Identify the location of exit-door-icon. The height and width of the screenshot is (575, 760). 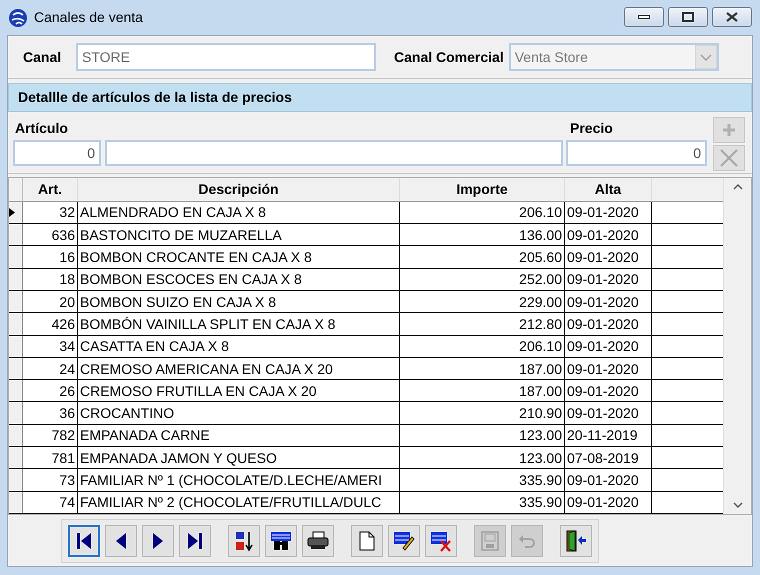
(576, 541).